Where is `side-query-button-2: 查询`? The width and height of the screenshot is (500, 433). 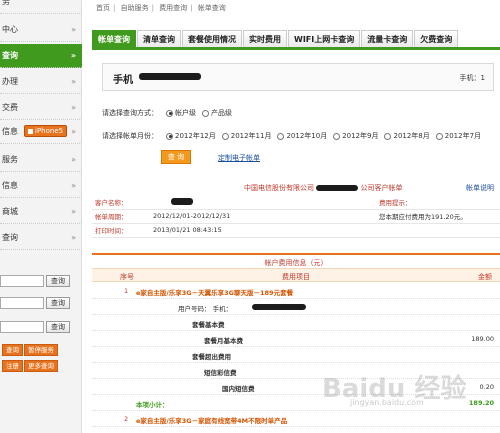 side-query-button-2: 查询 is located at coordinates (58, 303).